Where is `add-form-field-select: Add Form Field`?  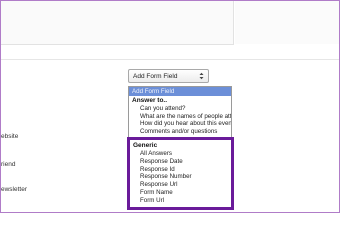
add-form-field-select: Add Form Field is located at coordinates (168, 76).